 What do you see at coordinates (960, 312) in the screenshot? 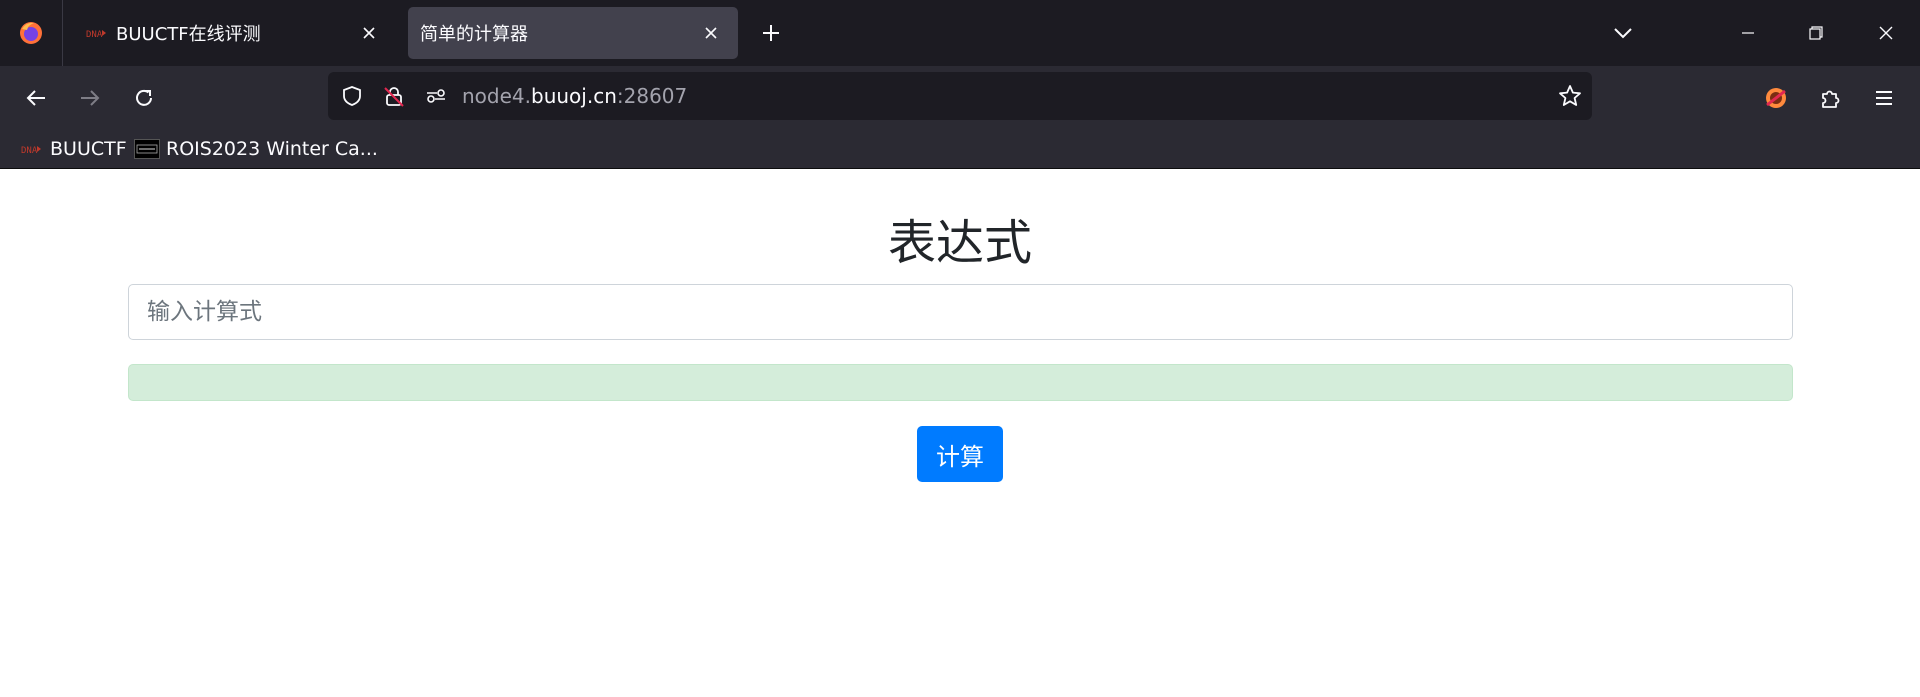
I see `expression-input` at bounding box center [960, 312].